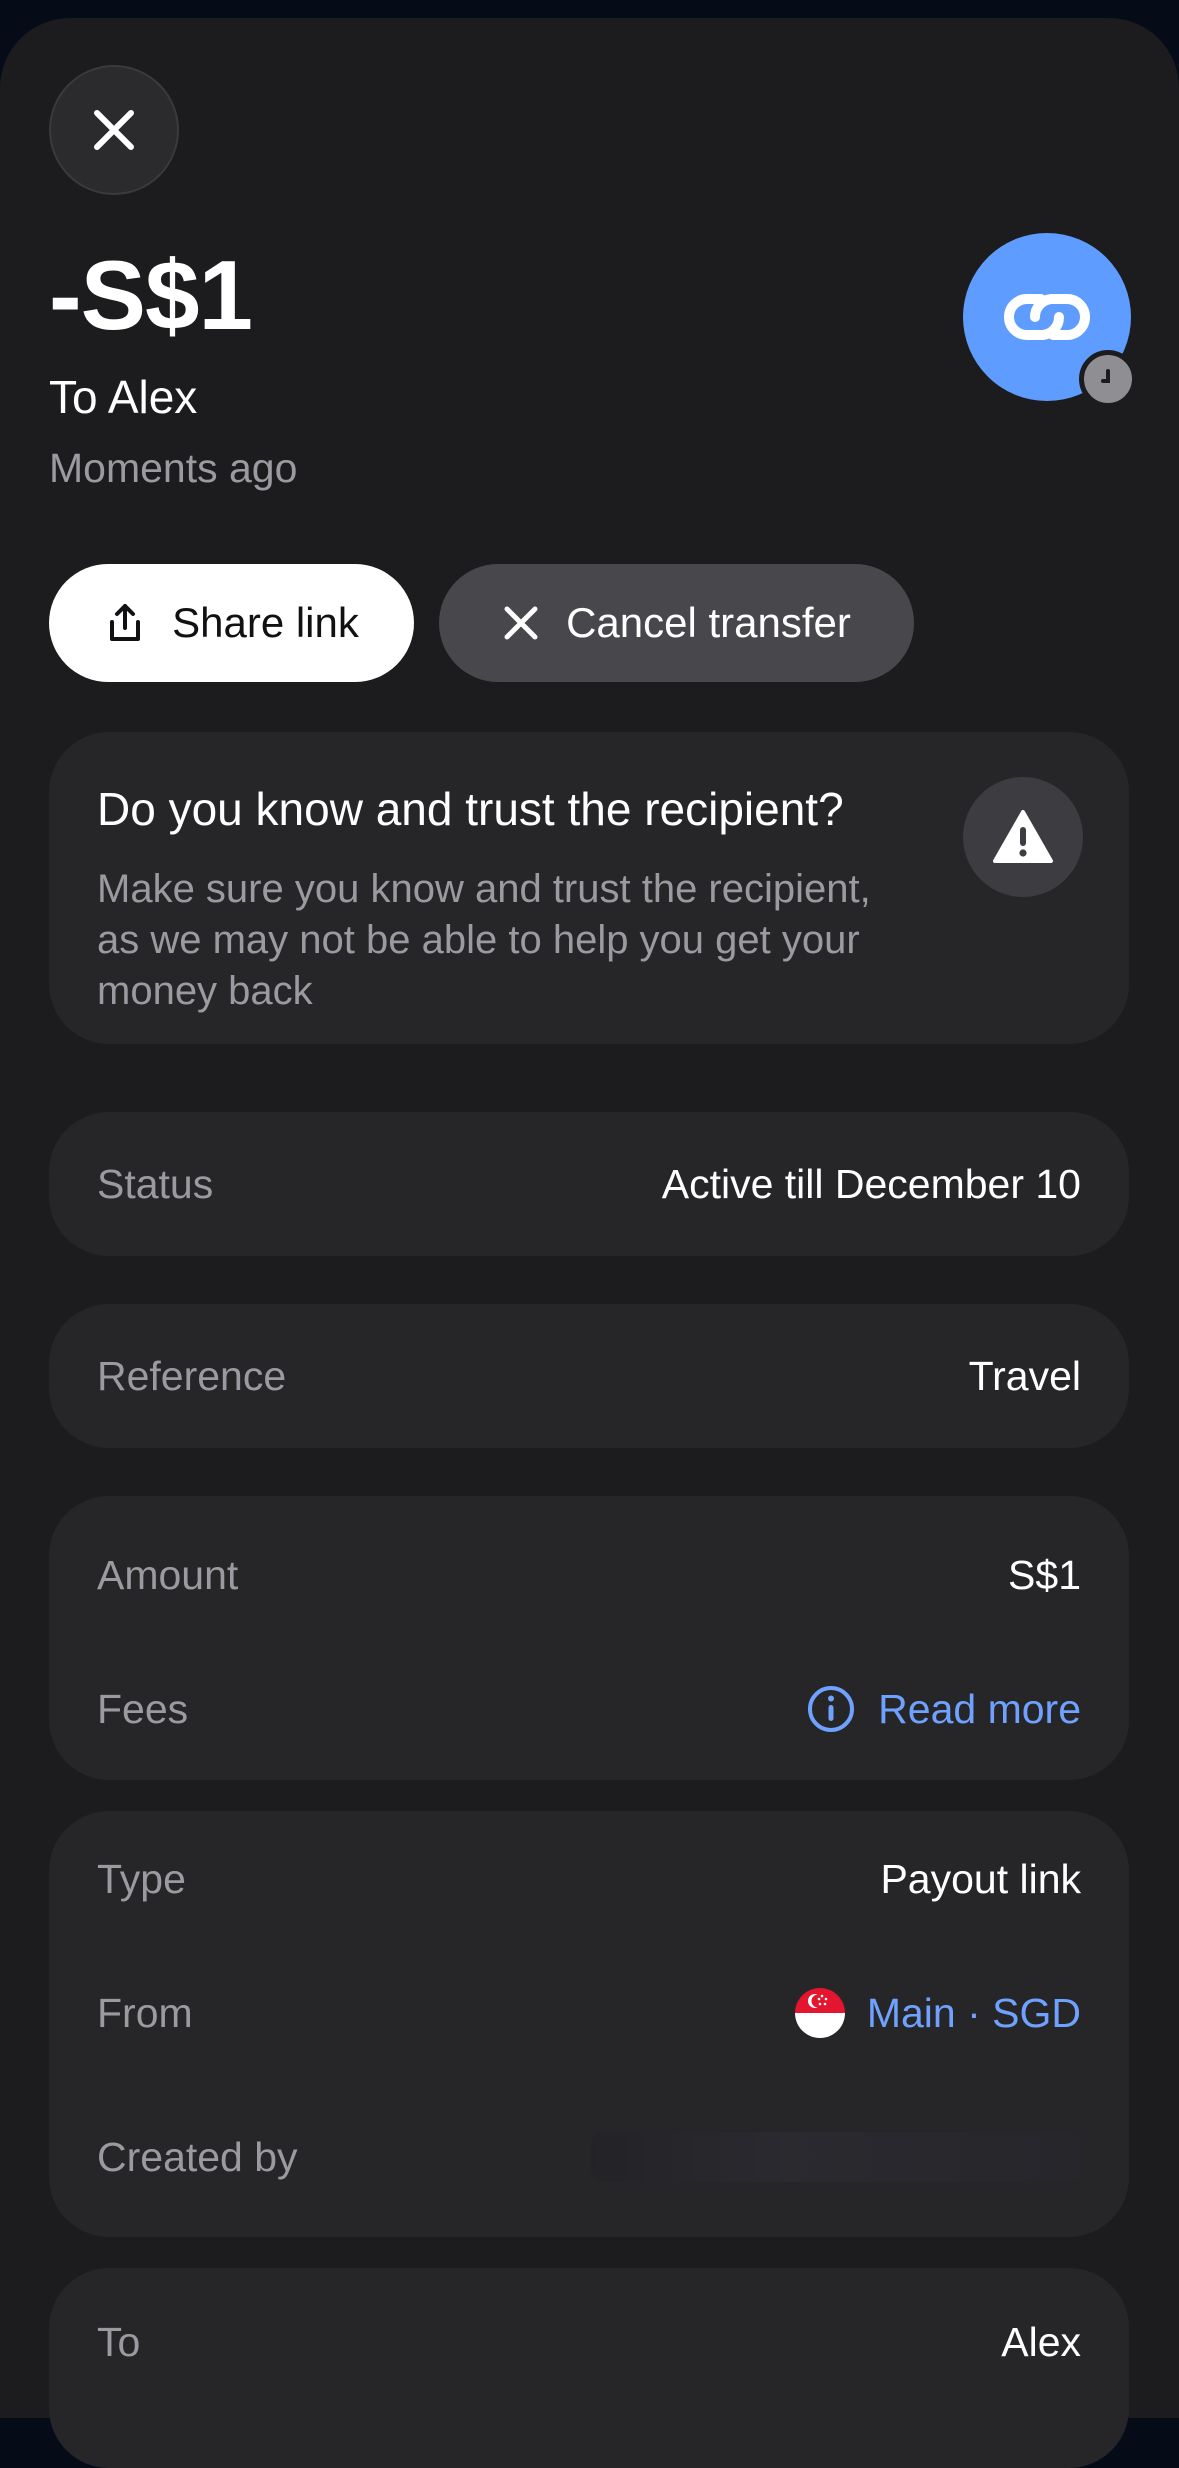 This screenshot has height=2468, width=1179. Describe the element at coordinates (589, 2013) in the screenshot. I see `from-row: From Main · SGD` at that location.